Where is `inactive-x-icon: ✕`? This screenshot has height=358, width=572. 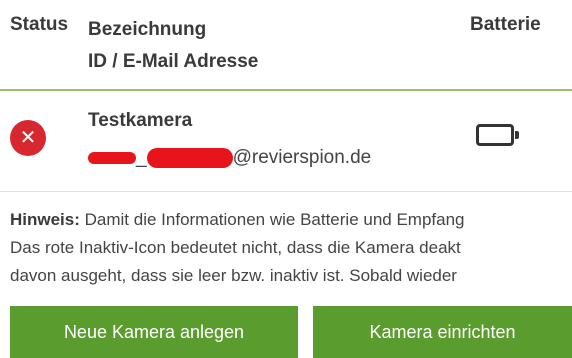 inactive-x-icon: ✕ is located at coordinates (28, 138).